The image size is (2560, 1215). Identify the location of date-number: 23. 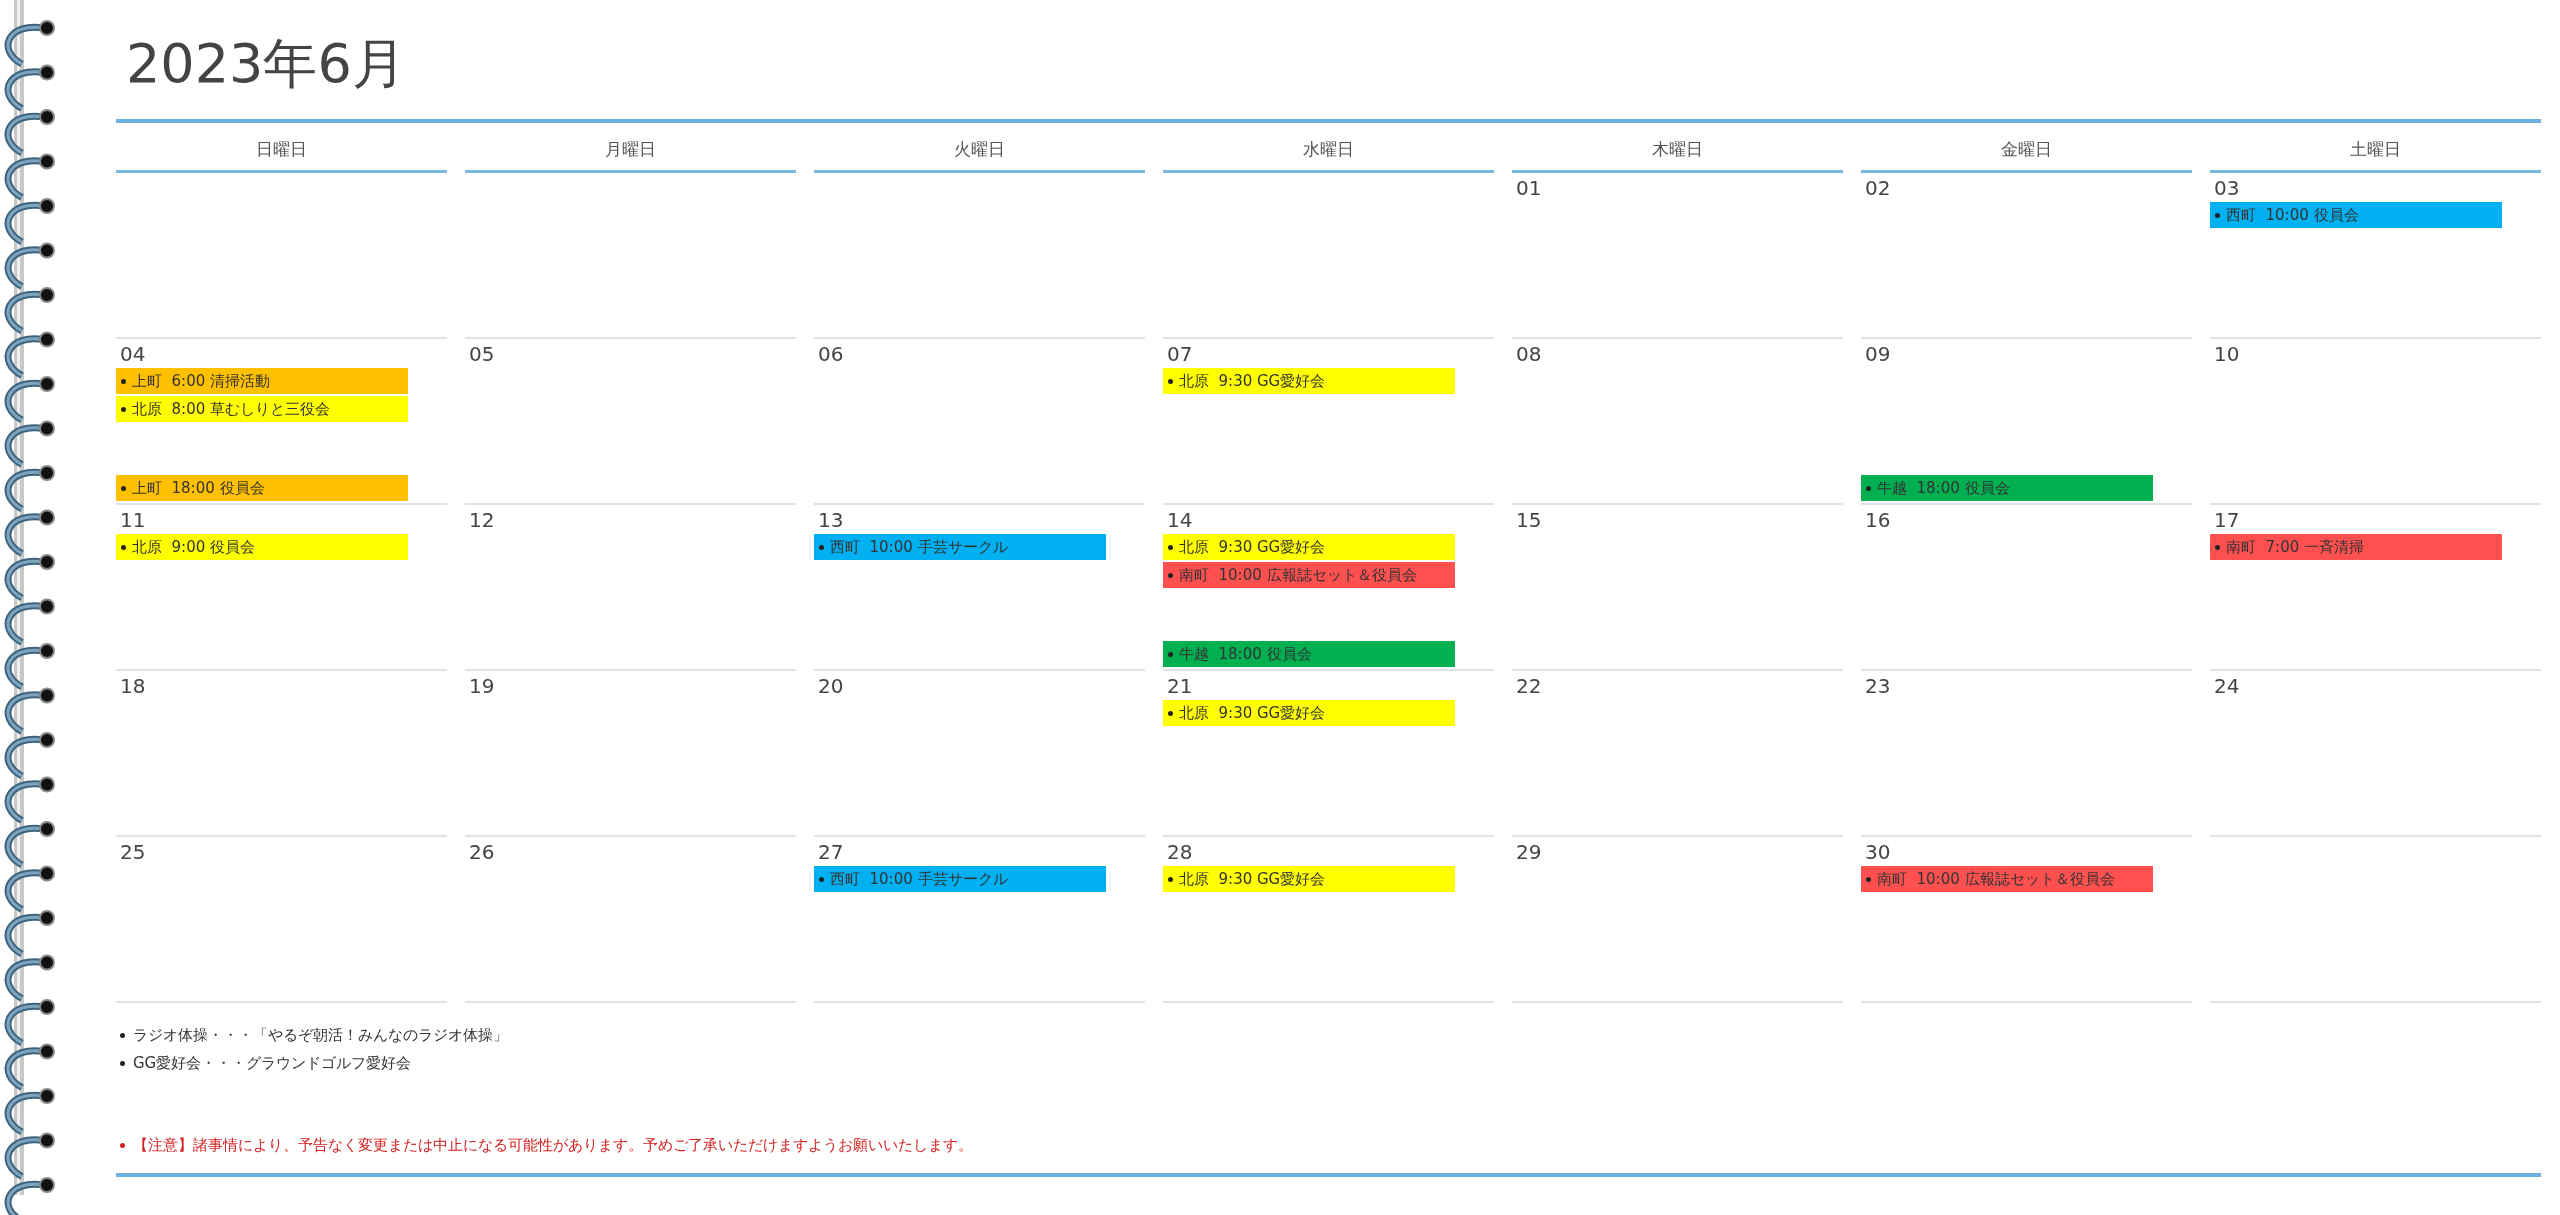
(1878, 686).